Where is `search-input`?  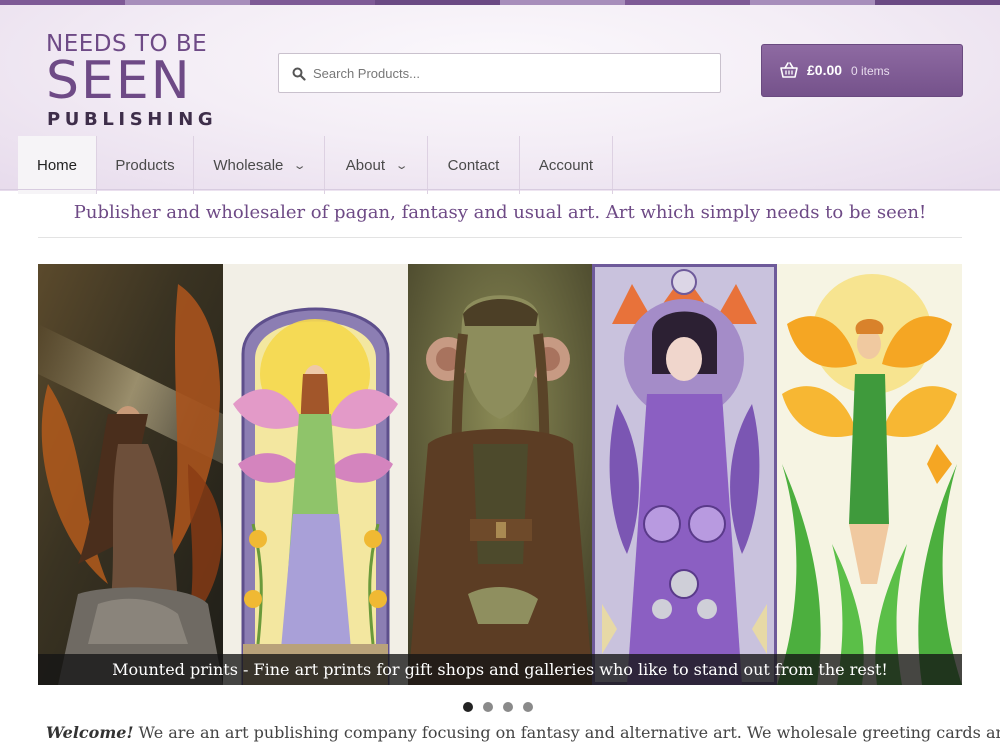
search-input is located at coordinates (513, 73).